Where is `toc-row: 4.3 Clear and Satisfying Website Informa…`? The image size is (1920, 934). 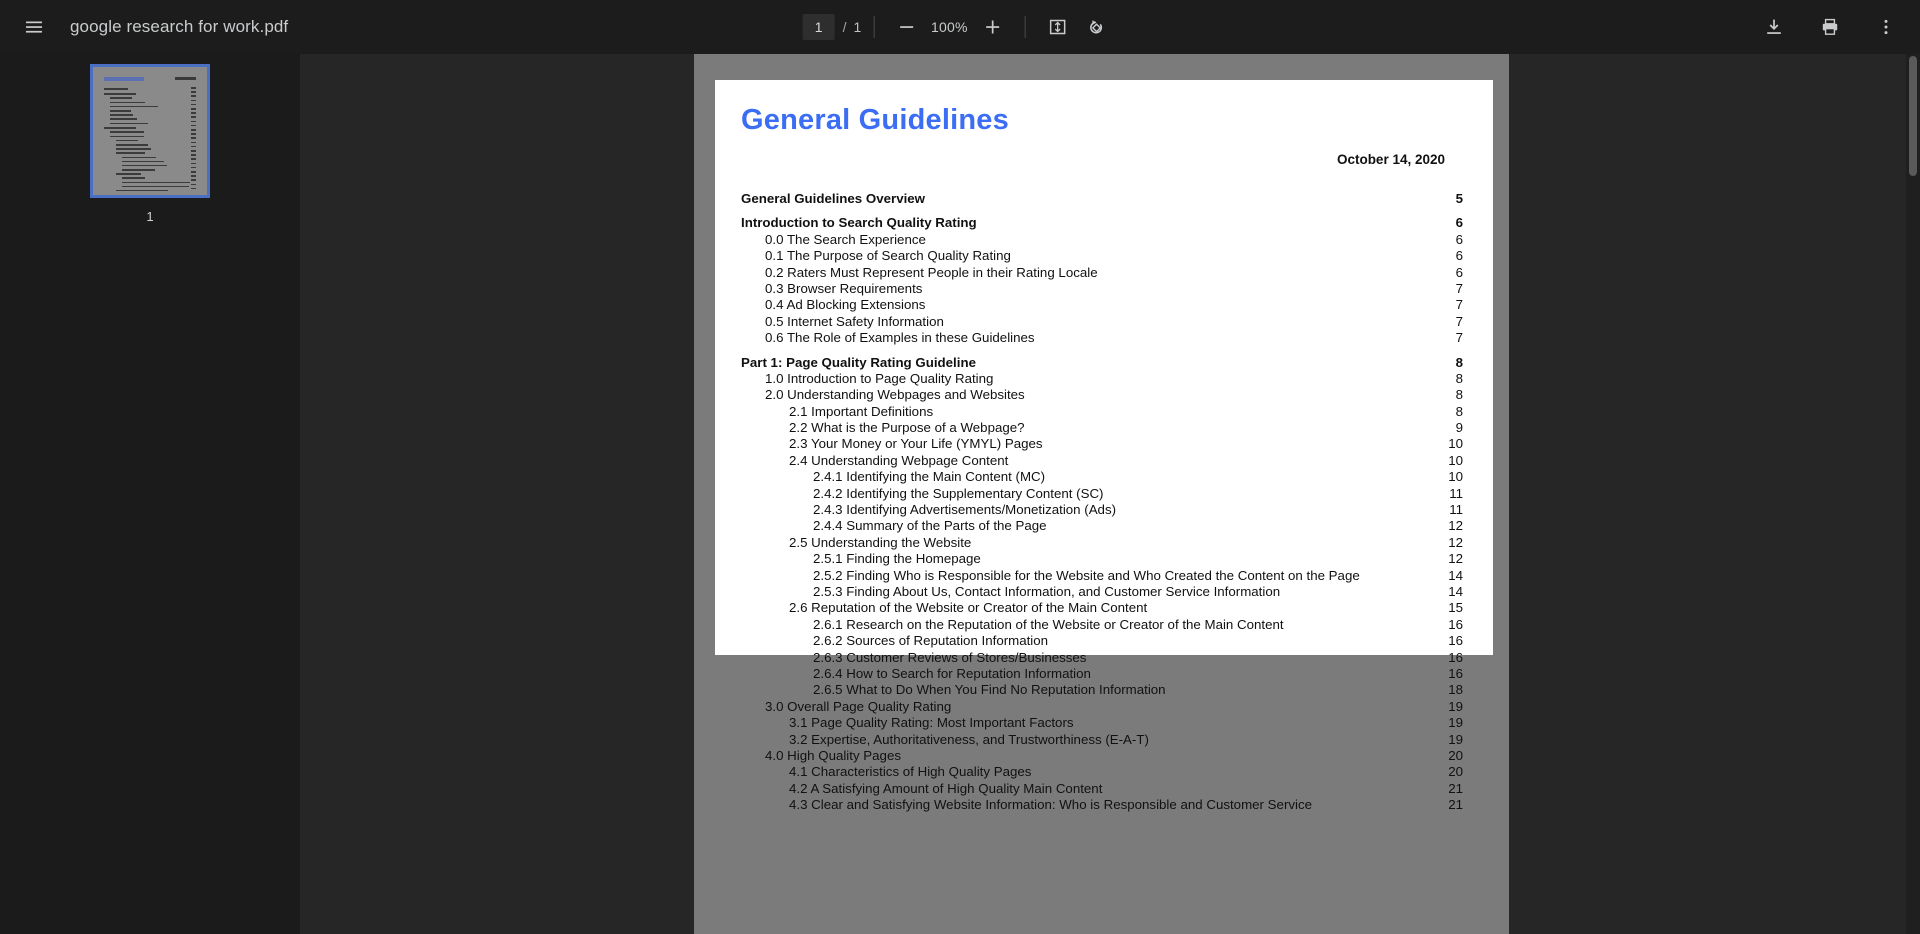
toc-row: 4.3 Clear and Satisfying Website Informa… is located at coordinates (1104, 805).